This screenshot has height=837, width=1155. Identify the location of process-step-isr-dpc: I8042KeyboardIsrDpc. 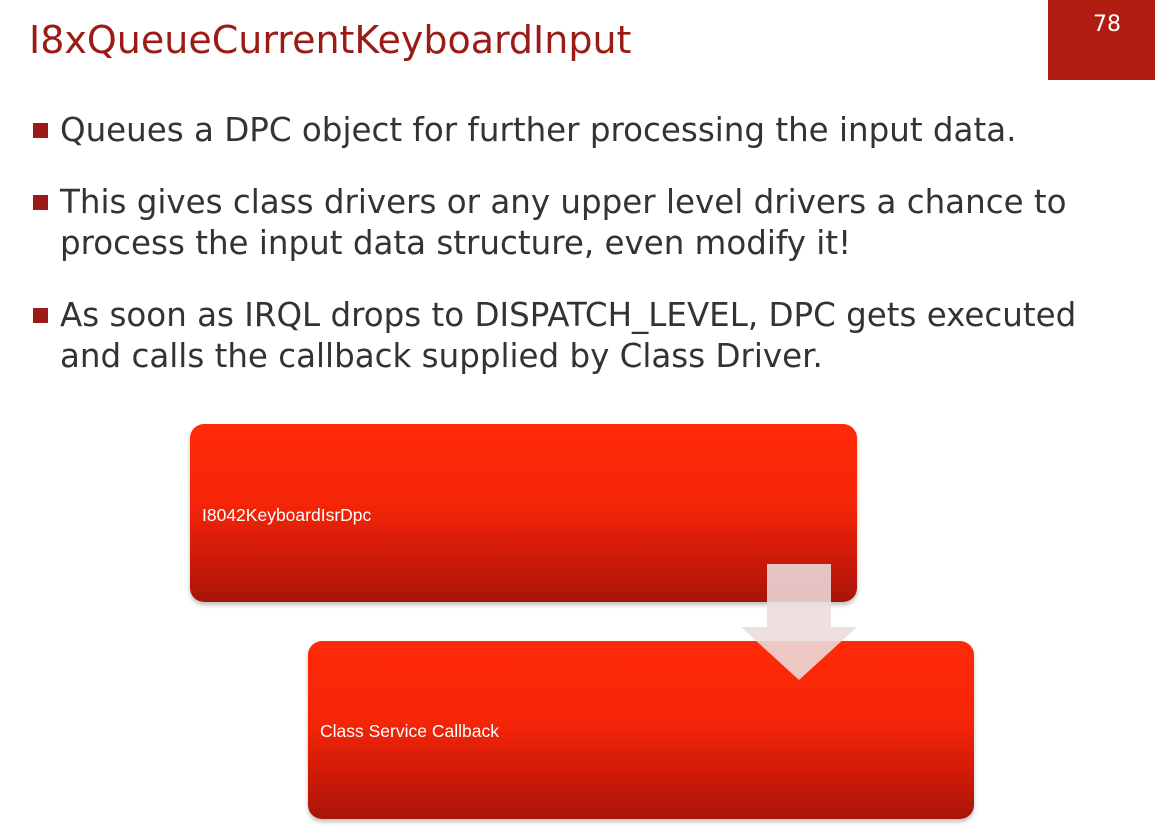
(523, 513).